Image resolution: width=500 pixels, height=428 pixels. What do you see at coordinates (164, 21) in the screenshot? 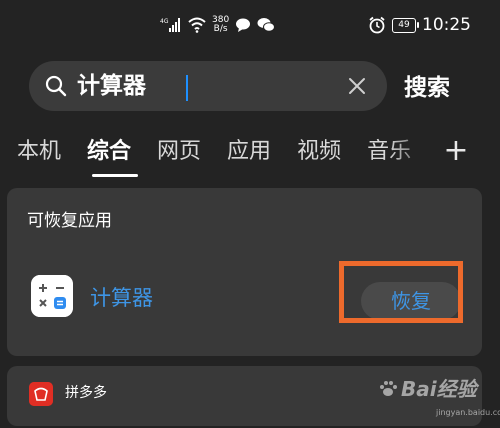
I see `svg-text: 4G` at bounding box center [164, 21].